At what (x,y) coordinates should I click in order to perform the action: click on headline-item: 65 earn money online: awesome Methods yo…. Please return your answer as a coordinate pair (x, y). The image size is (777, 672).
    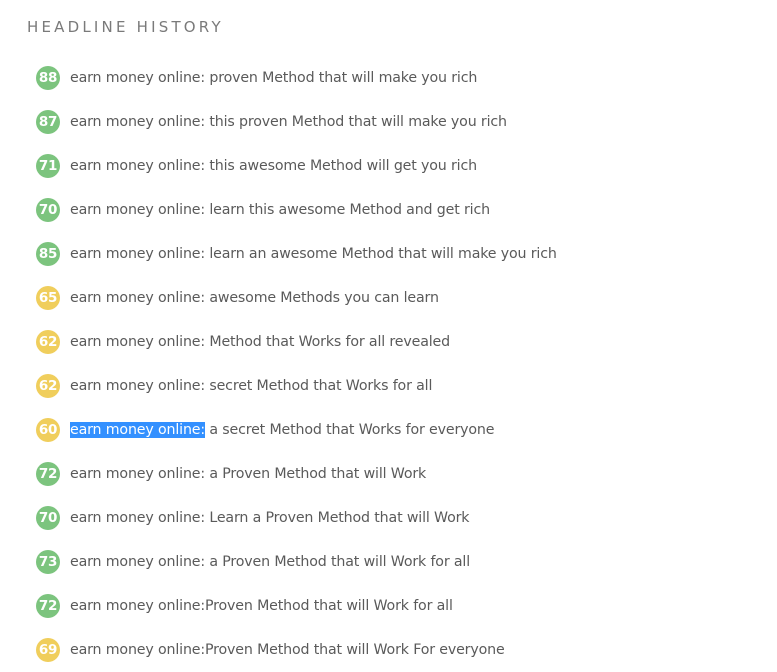
    Looking at the image, I should click on (296, 298).